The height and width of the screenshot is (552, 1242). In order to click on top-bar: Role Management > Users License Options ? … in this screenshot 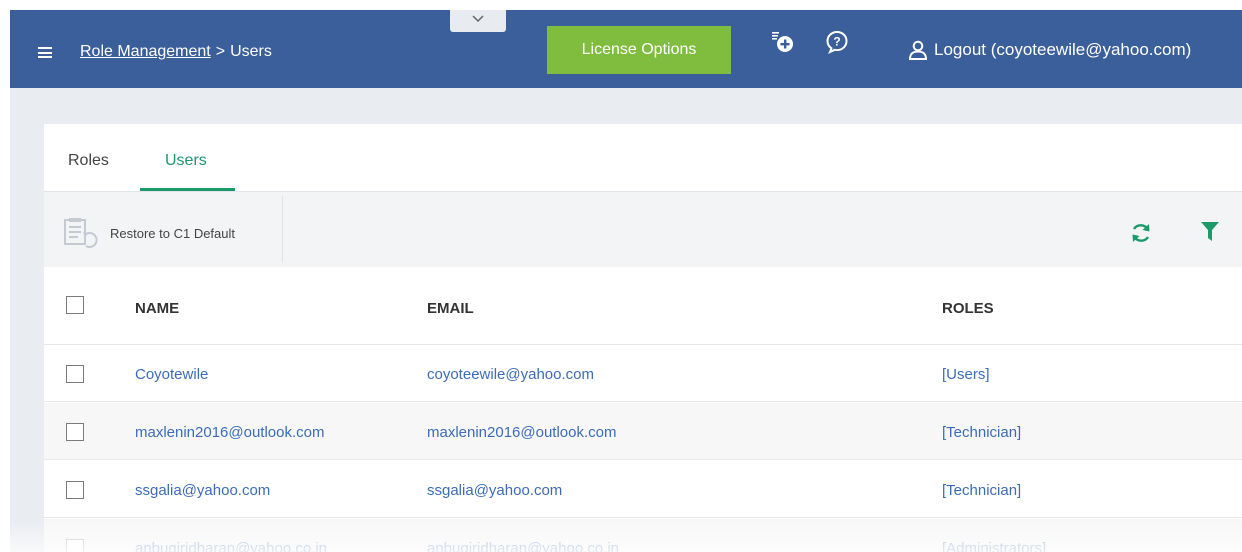, I will do `click(626, 49)`.